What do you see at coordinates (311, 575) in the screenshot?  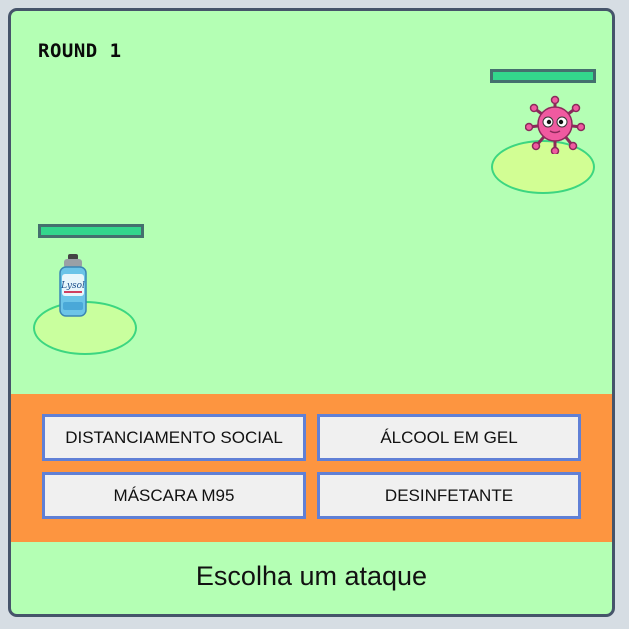 I see `status-message: Escolha um ataque` at bounding box center [311, 575].